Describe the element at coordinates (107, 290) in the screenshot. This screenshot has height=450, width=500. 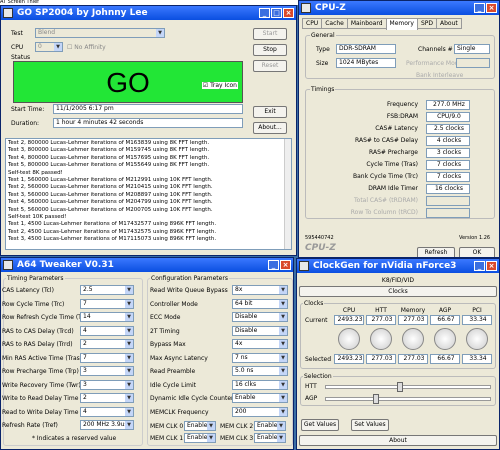
I see `timing-param-select: 2.5 ▼` at that location.